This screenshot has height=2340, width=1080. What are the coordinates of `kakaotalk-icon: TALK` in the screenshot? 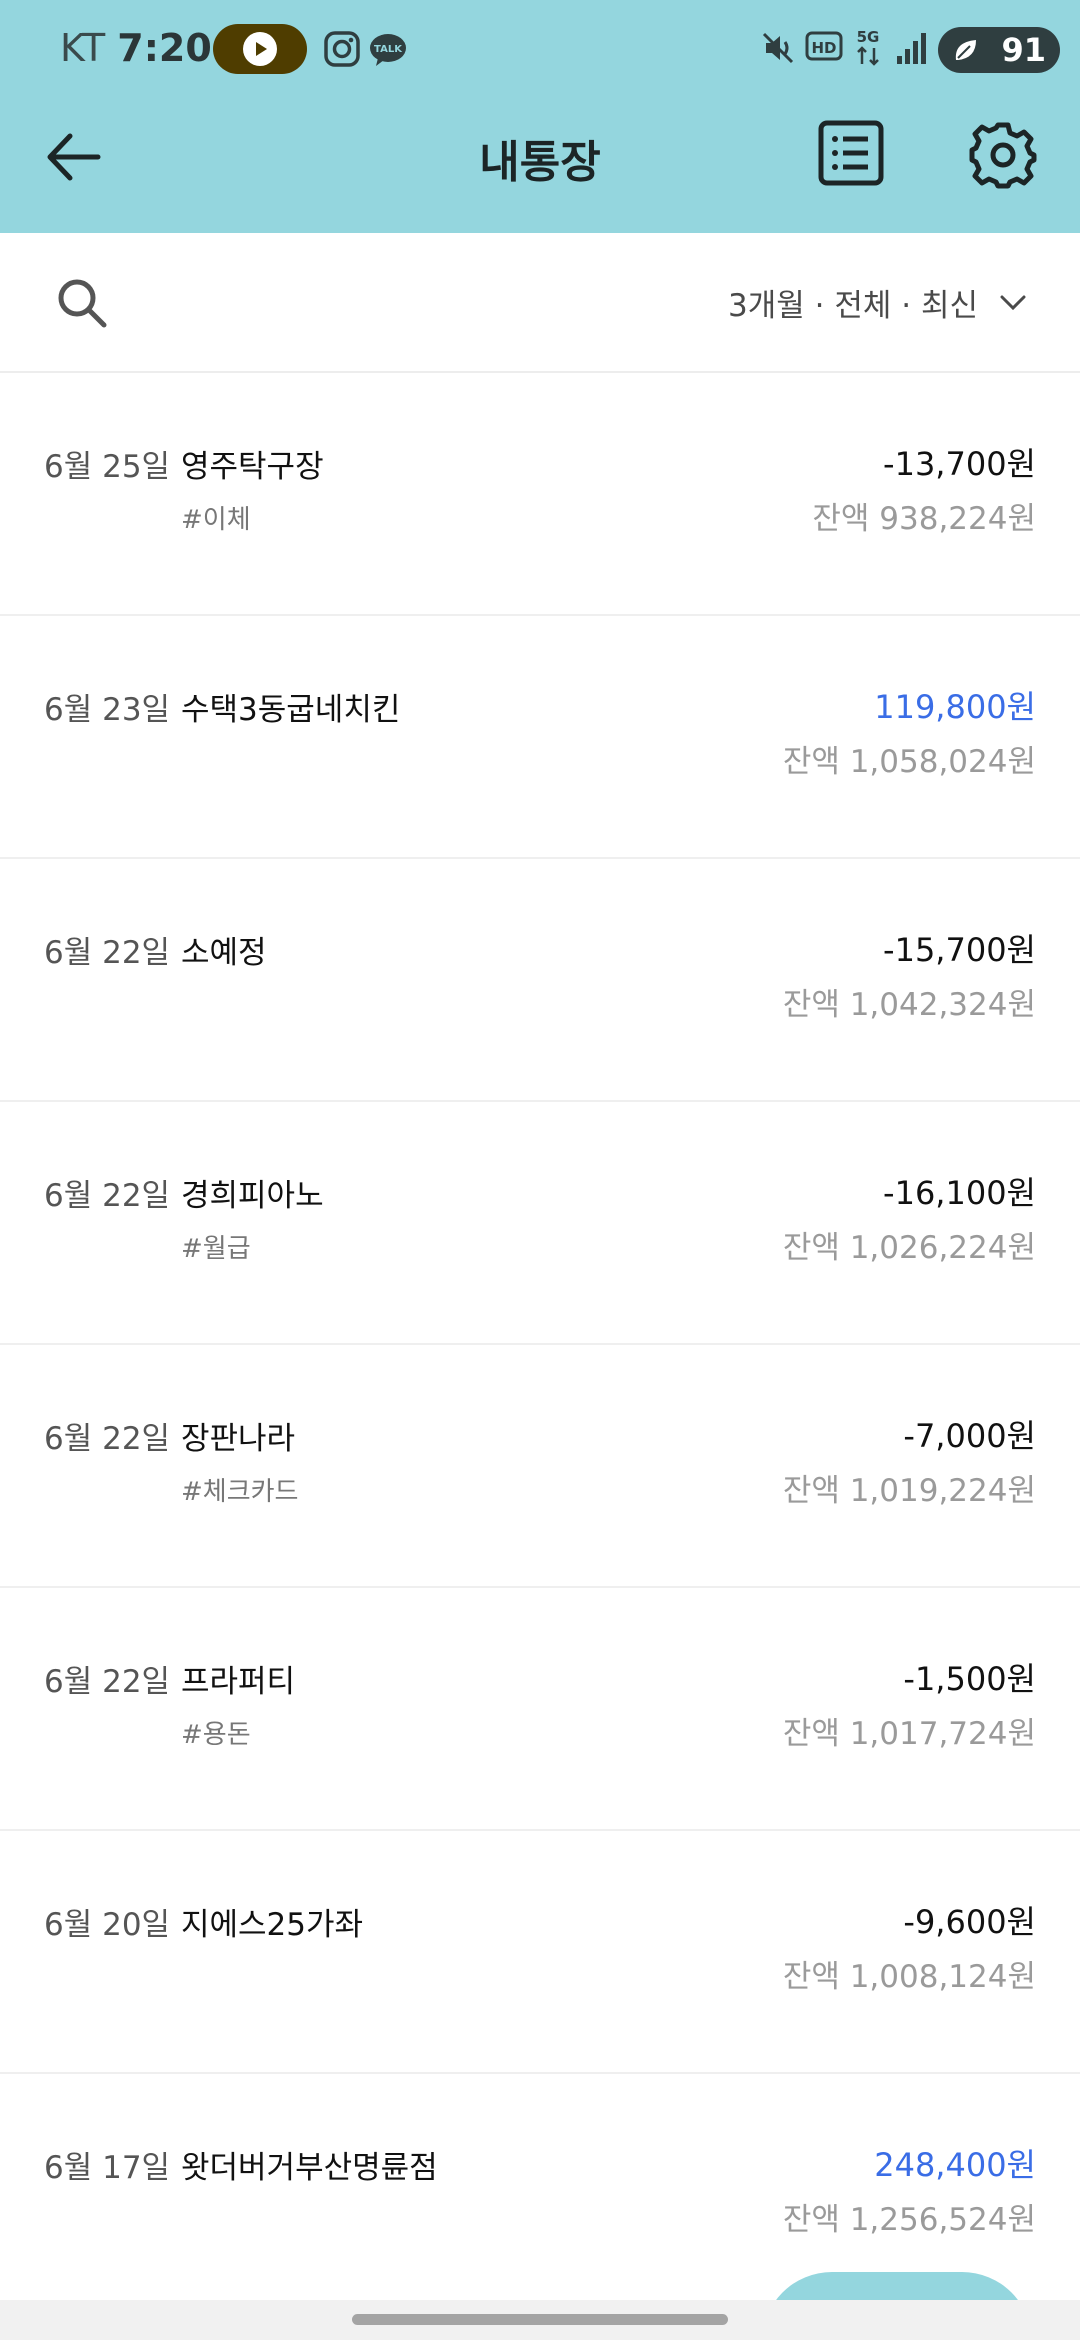 It's located at (388, 50).